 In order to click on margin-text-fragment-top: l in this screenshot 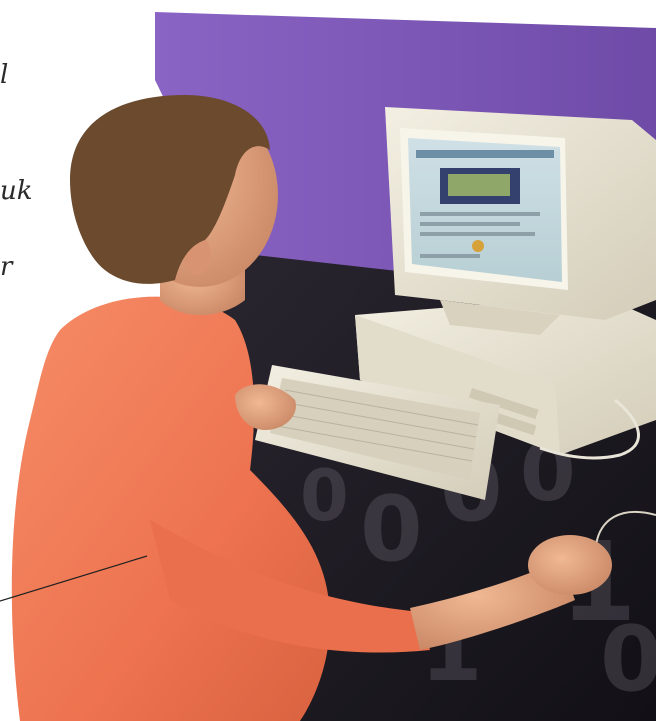, I will do `click(4, 75)`.